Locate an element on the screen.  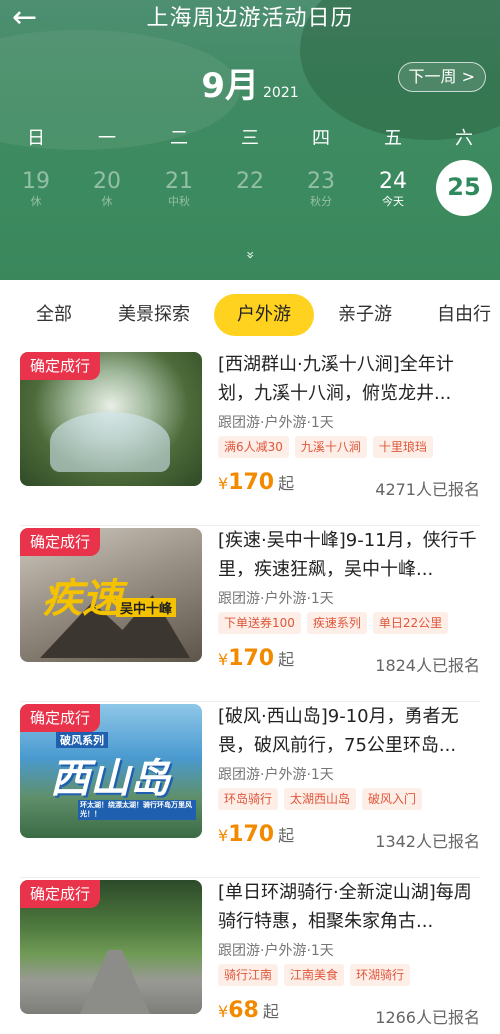
date-number: 19 is located at coordinates (36, 181).